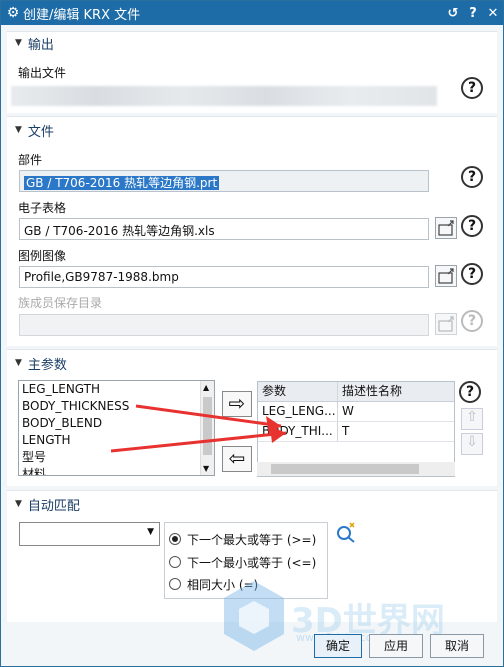 This screenshot has width=504, height=667. I want to click on table-row: LEG_LENG... W, so click(356, 412).